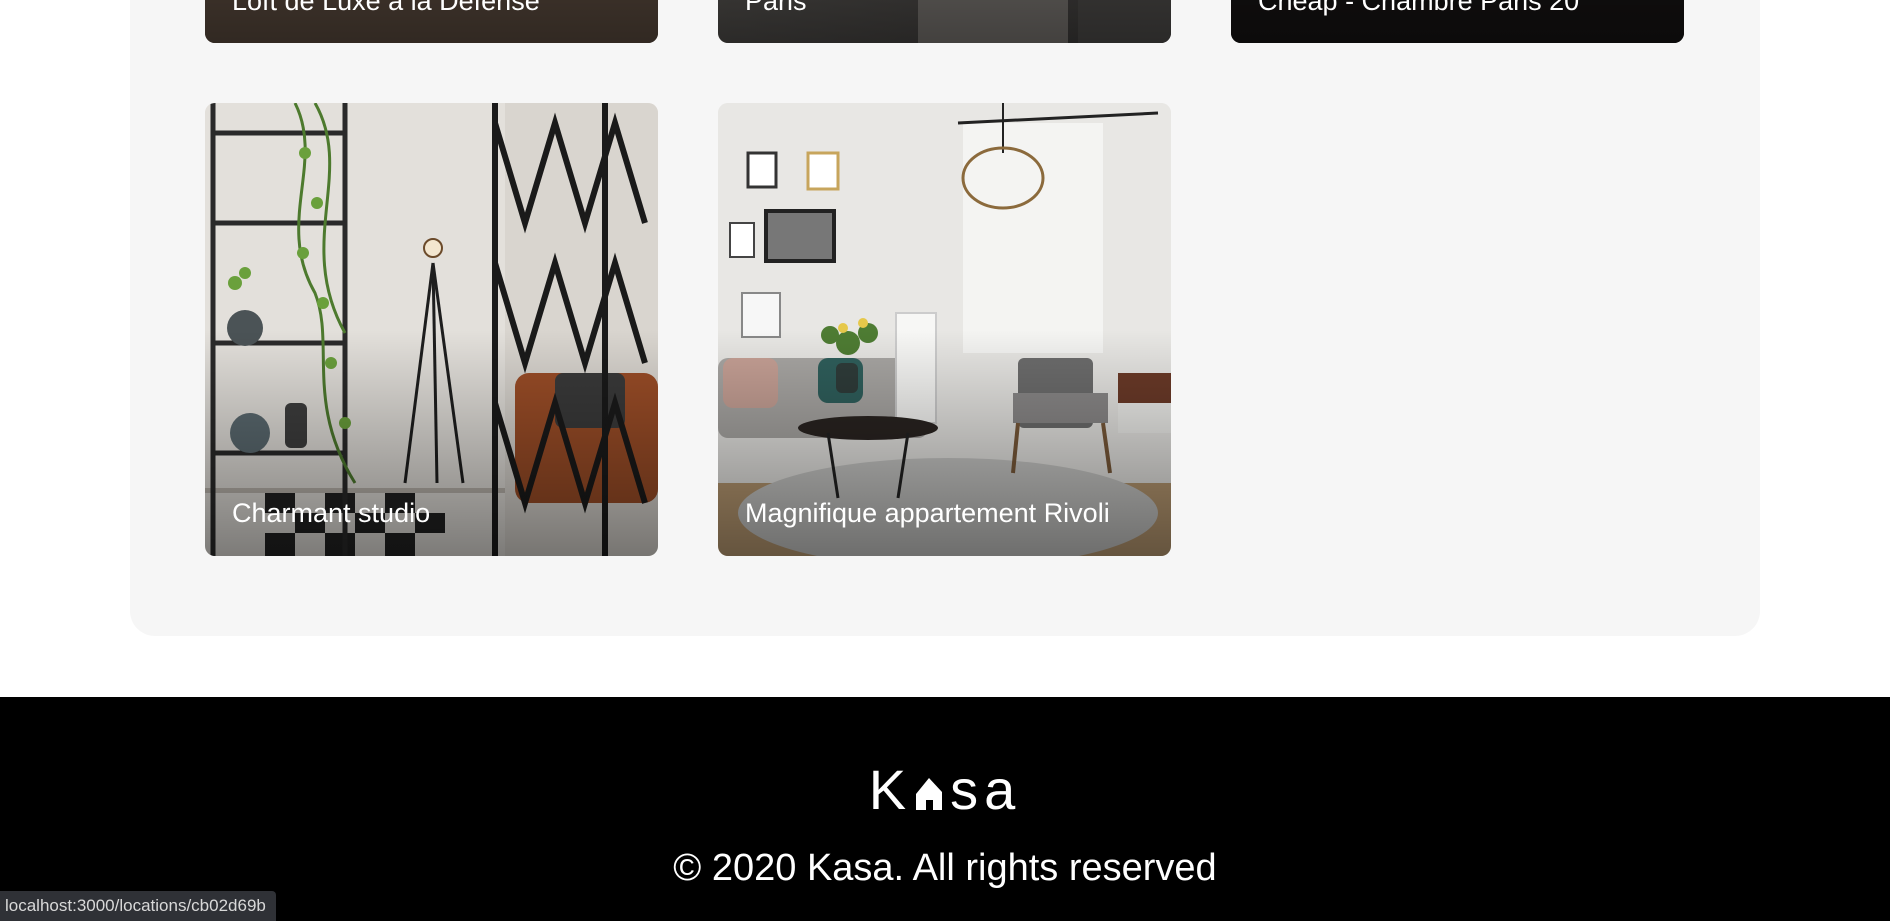 Image resolution: width=1890 pixels, height=921 pixels. What do you see at coordinates (1457, 21) in the screenshot?
I see `location-card: Cheap - Chambre Paris 20` at bounding box center [1457, 21].